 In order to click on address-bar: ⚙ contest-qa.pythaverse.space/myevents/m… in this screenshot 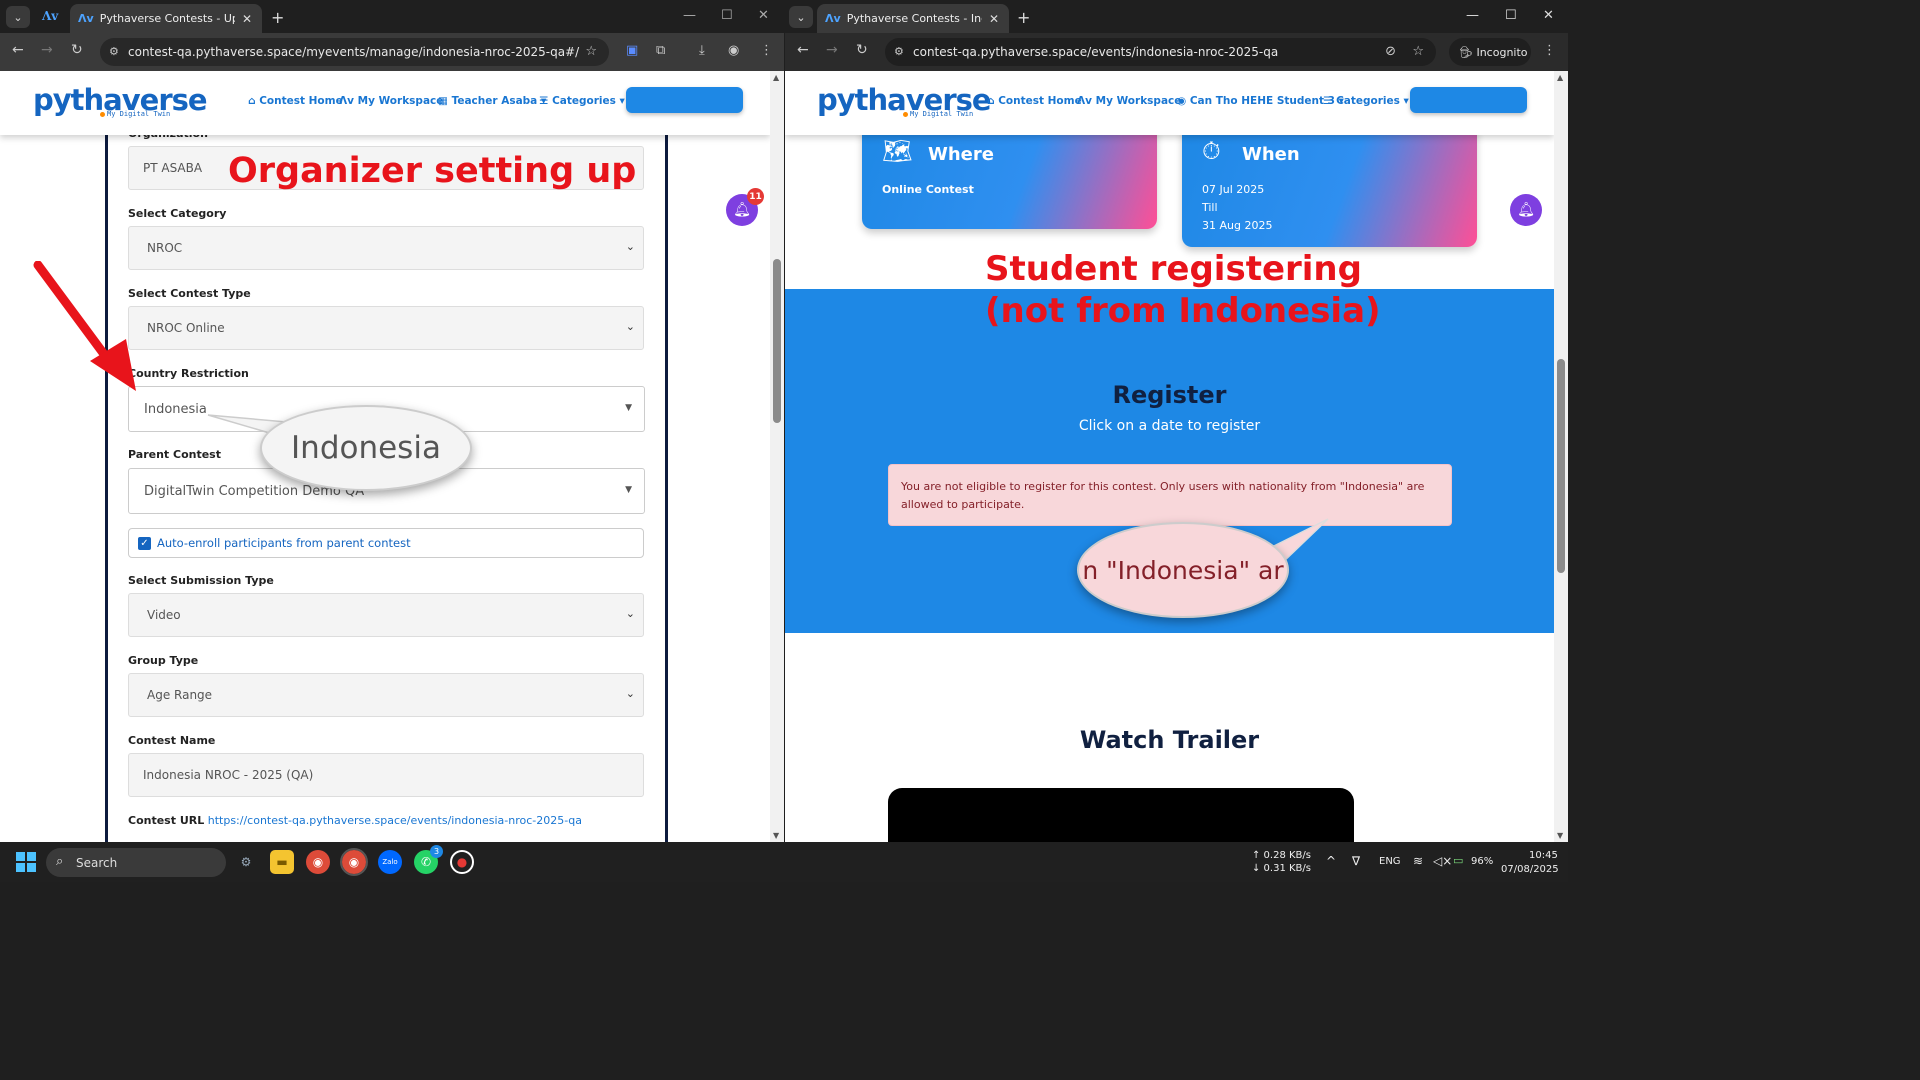, I will do `click(354, 52)`.